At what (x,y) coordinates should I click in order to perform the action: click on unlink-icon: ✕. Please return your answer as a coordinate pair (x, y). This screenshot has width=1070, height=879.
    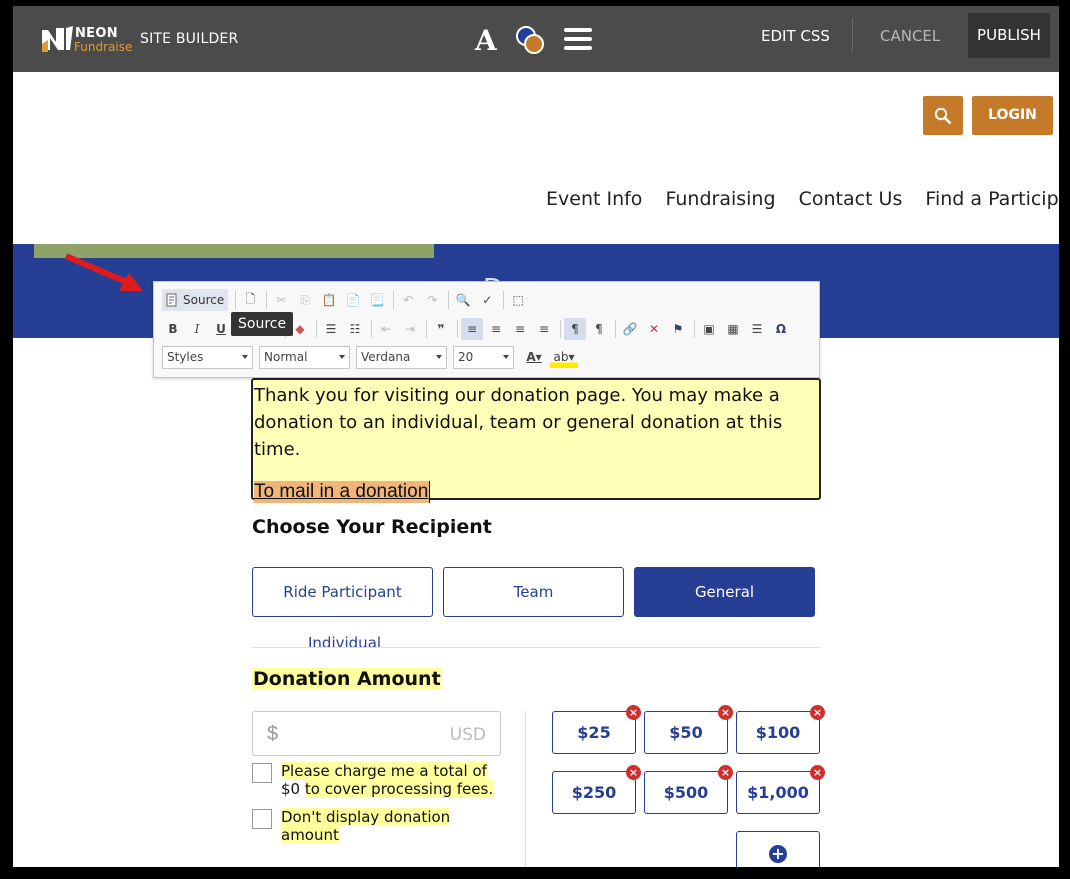
    Looking at the image, I should click on (654, 329).